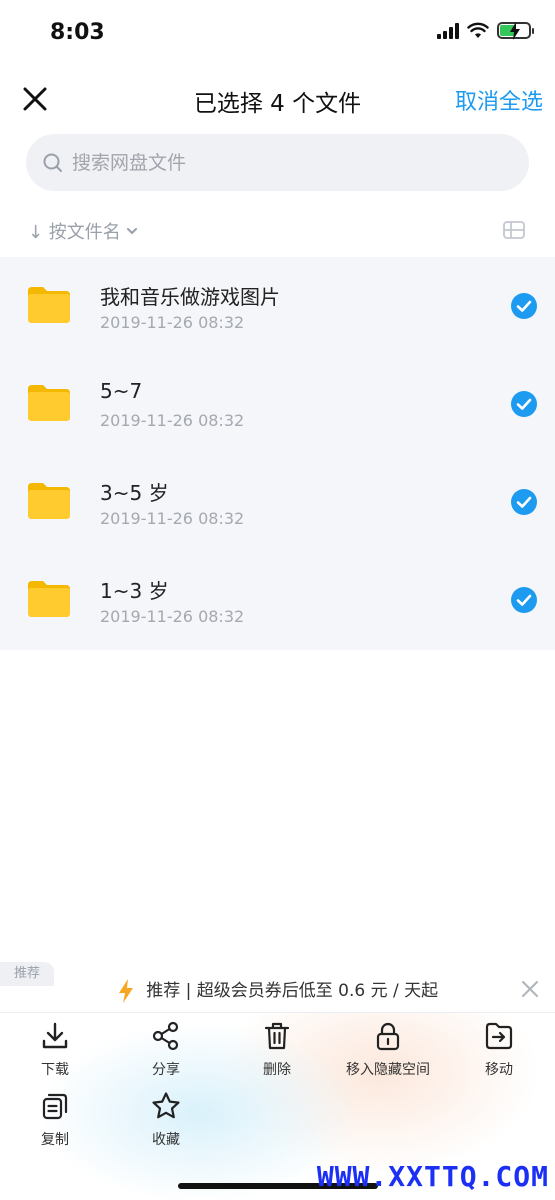  What do you see at coordinates (166, 1140) in the screenshot?
I see `favorite-label: 收藏` at bounding box center [166, 1140].